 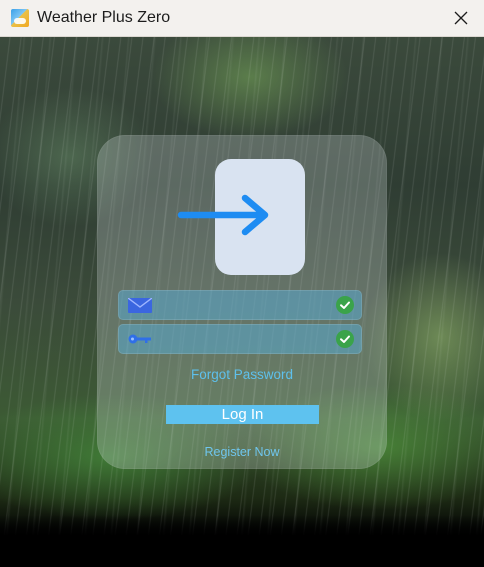 I want to click on close-button, so click(x=461, y=18).